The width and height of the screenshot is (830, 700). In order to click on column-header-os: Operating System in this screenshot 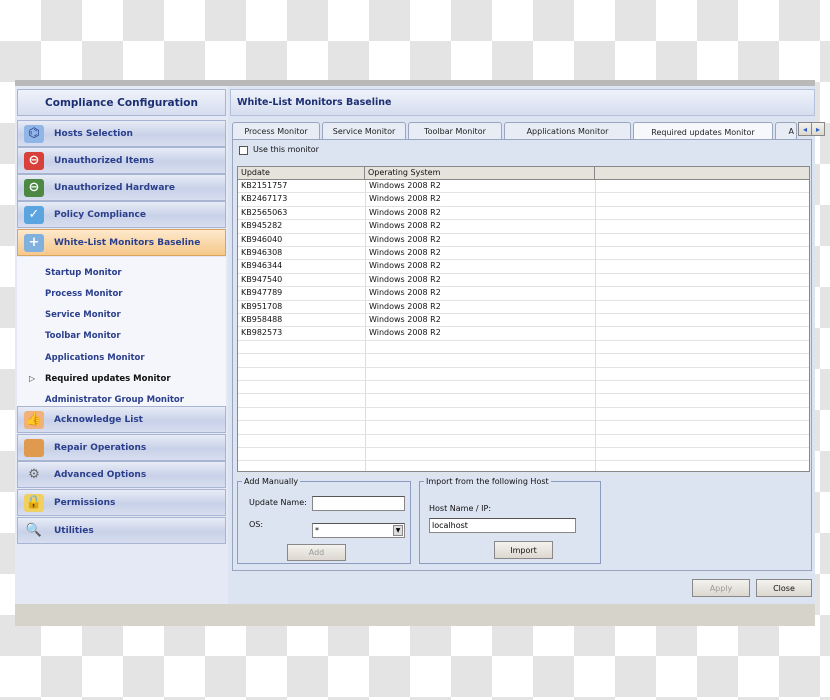, I will do `click(480, 173)`.